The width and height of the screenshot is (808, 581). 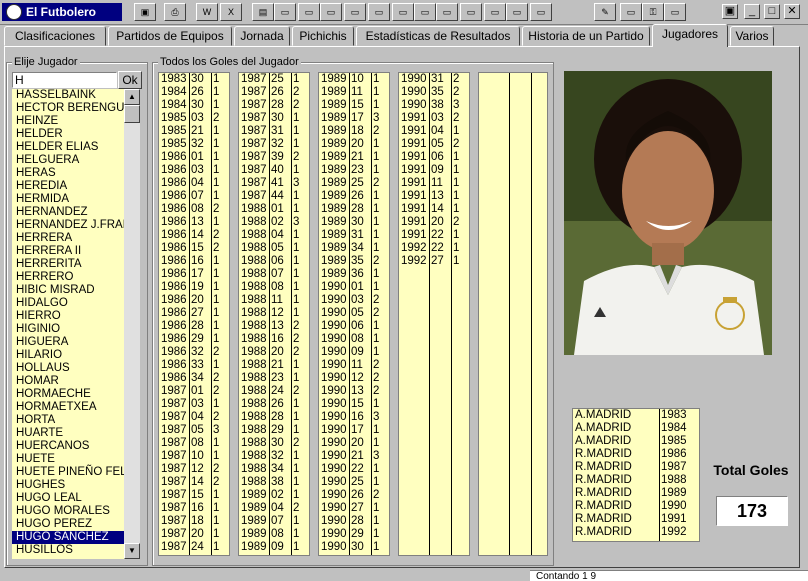 What do you see at coordinates (68, 277) in the screenshot?
I see `player-list-item: HERRERO` at bounding box center [68, 277].